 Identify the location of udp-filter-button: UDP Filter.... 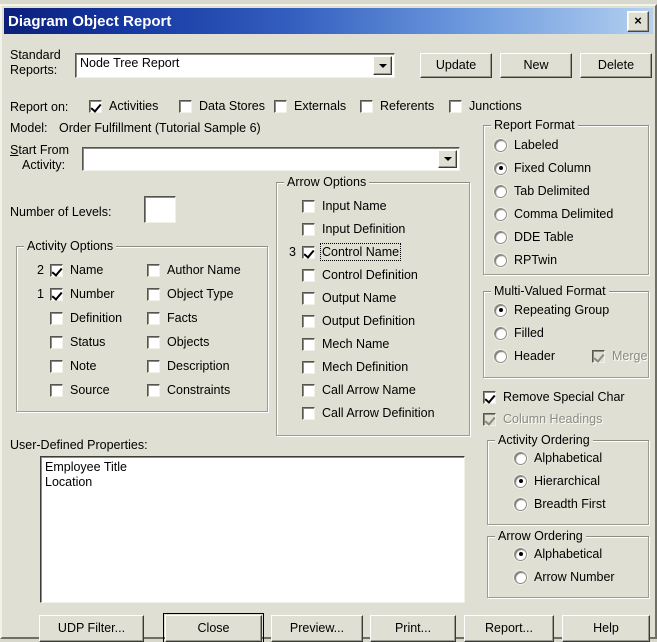
(91, 628).